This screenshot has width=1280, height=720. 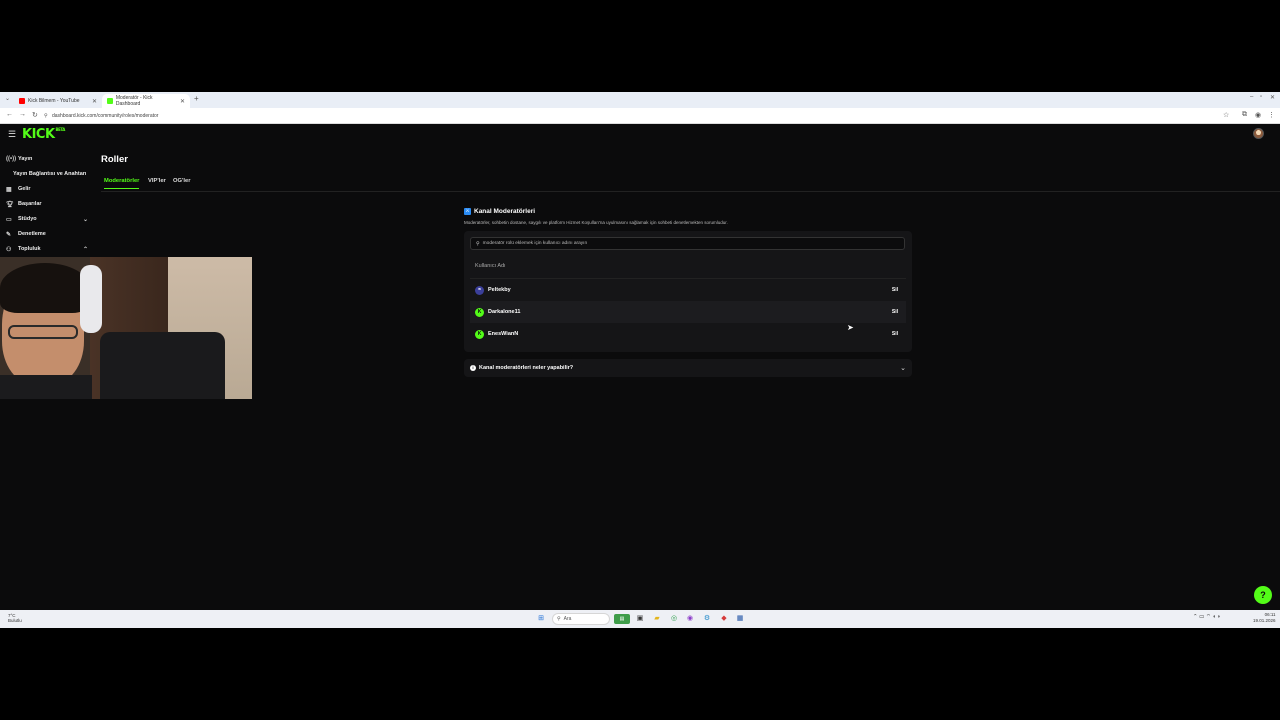 What do you see at coordinates (1261, 97) in the screenshot?
I see `maximize-icon: ▫` at bounding box center [1261, 97].